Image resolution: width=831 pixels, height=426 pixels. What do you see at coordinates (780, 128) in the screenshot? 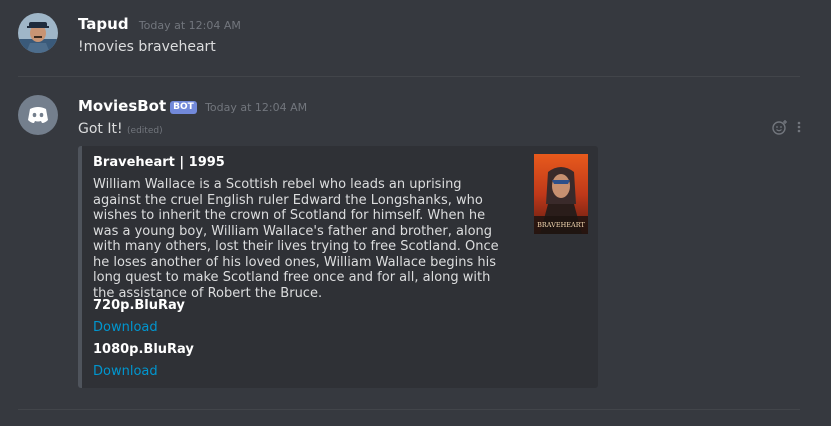
I see `add-reaction-icon` at bounding box center [780, 128].